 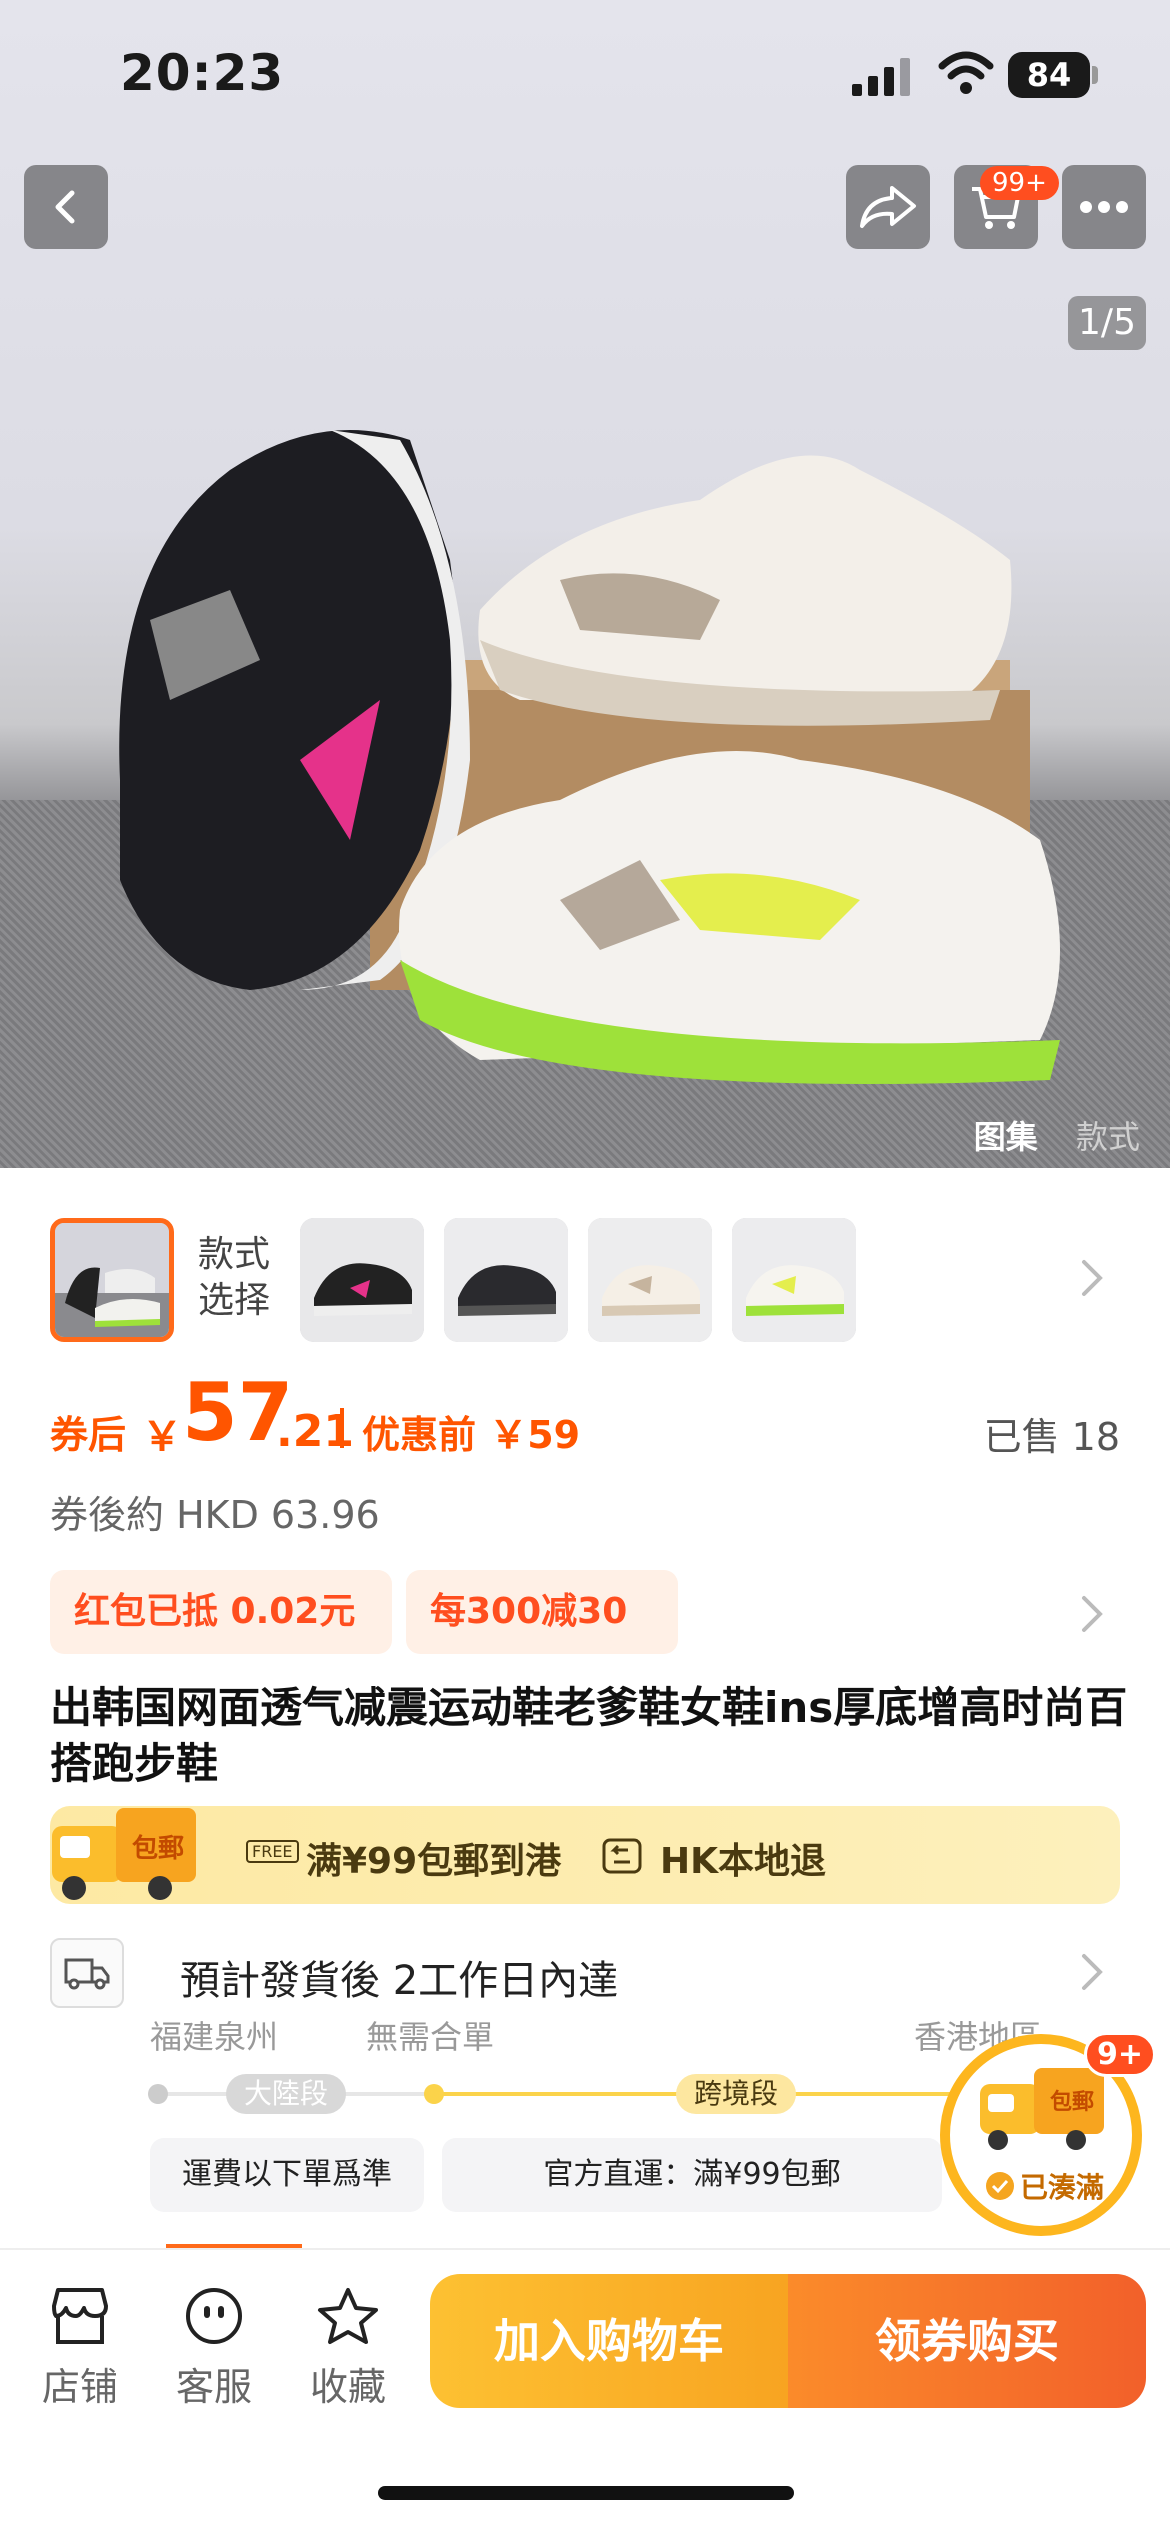 What do you see at coordinates (80, 2316) in the screenshot?
I see `store-icon` at bounding box center [80, 2316].